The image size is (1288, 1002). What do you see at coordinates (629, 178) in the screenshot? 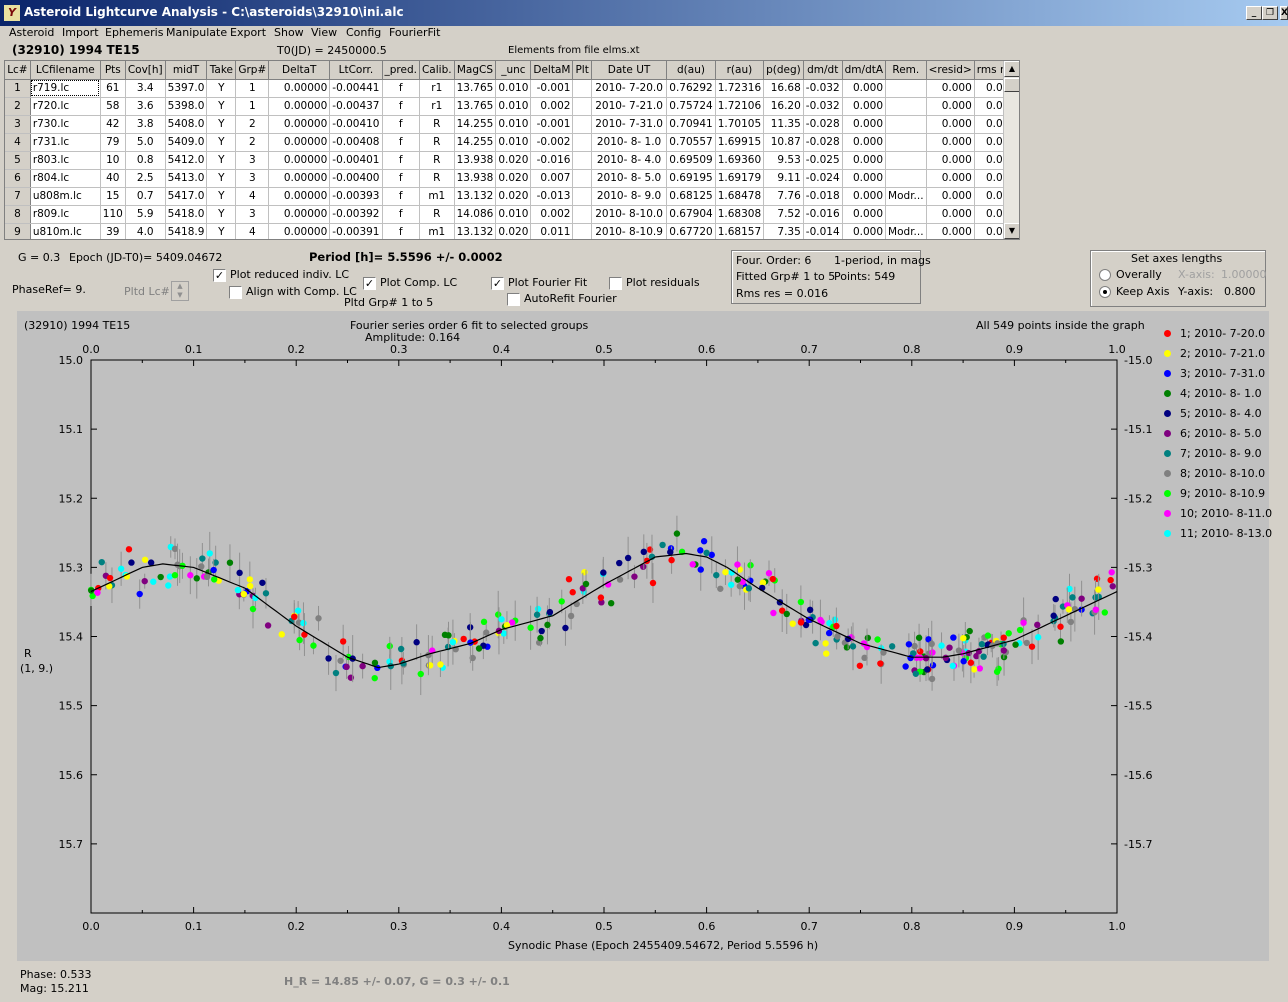
I see `table-cell: 2010- 8- 5.0` at bounding box center [629, 178].